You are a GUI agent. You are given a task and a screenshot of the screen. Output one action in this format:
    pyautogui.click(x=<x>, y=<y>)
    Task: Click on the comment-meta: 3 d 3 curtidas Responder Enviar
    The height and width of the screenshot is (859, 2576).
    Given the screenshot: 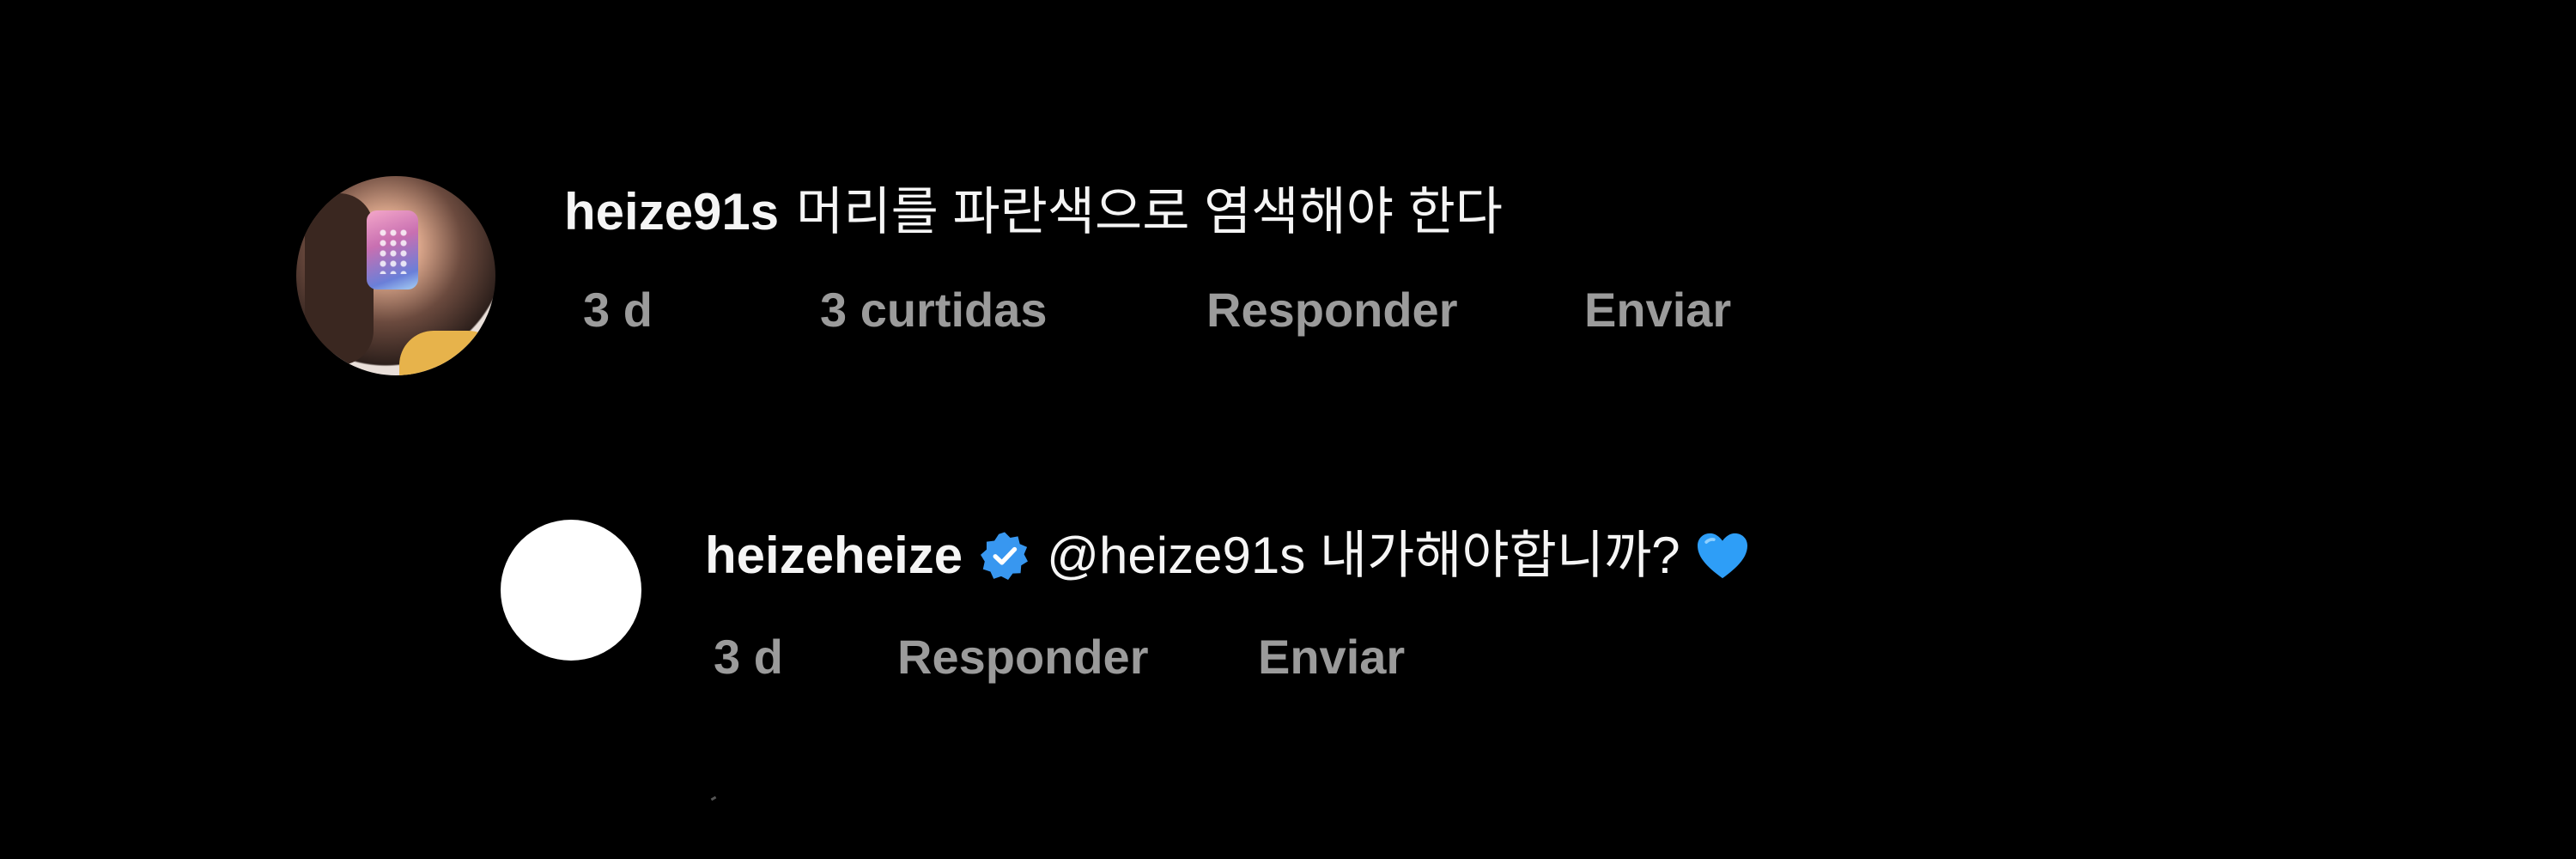 What is the action you would take?
    pyautogui.click(x=1157, y=310)
    